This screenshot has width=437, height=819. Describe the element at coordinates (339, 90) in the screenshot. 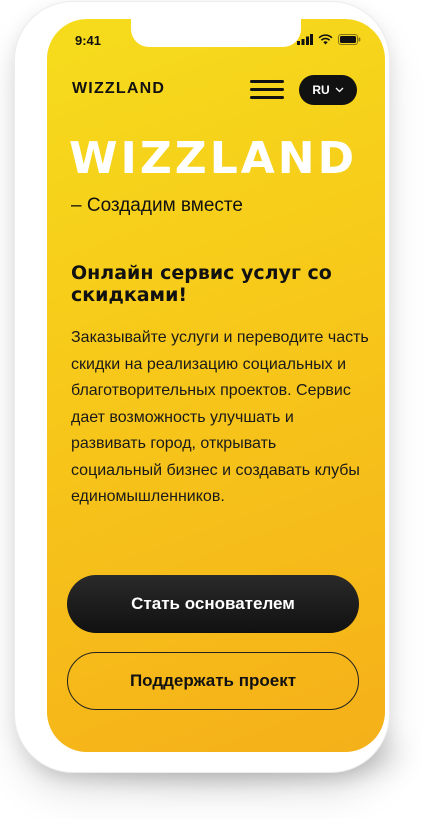

I see `chevron-down-icon` at that location.